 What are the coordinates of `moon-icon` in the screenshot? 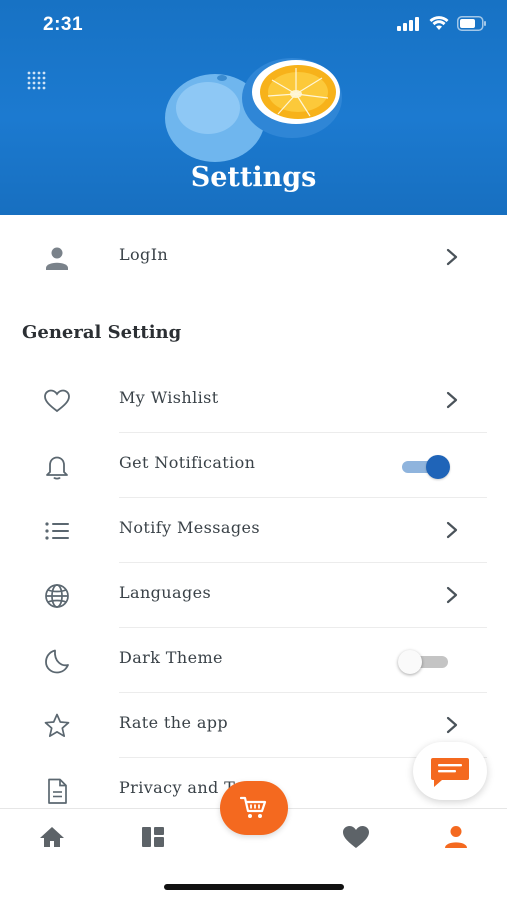 It's located at (57, 661).